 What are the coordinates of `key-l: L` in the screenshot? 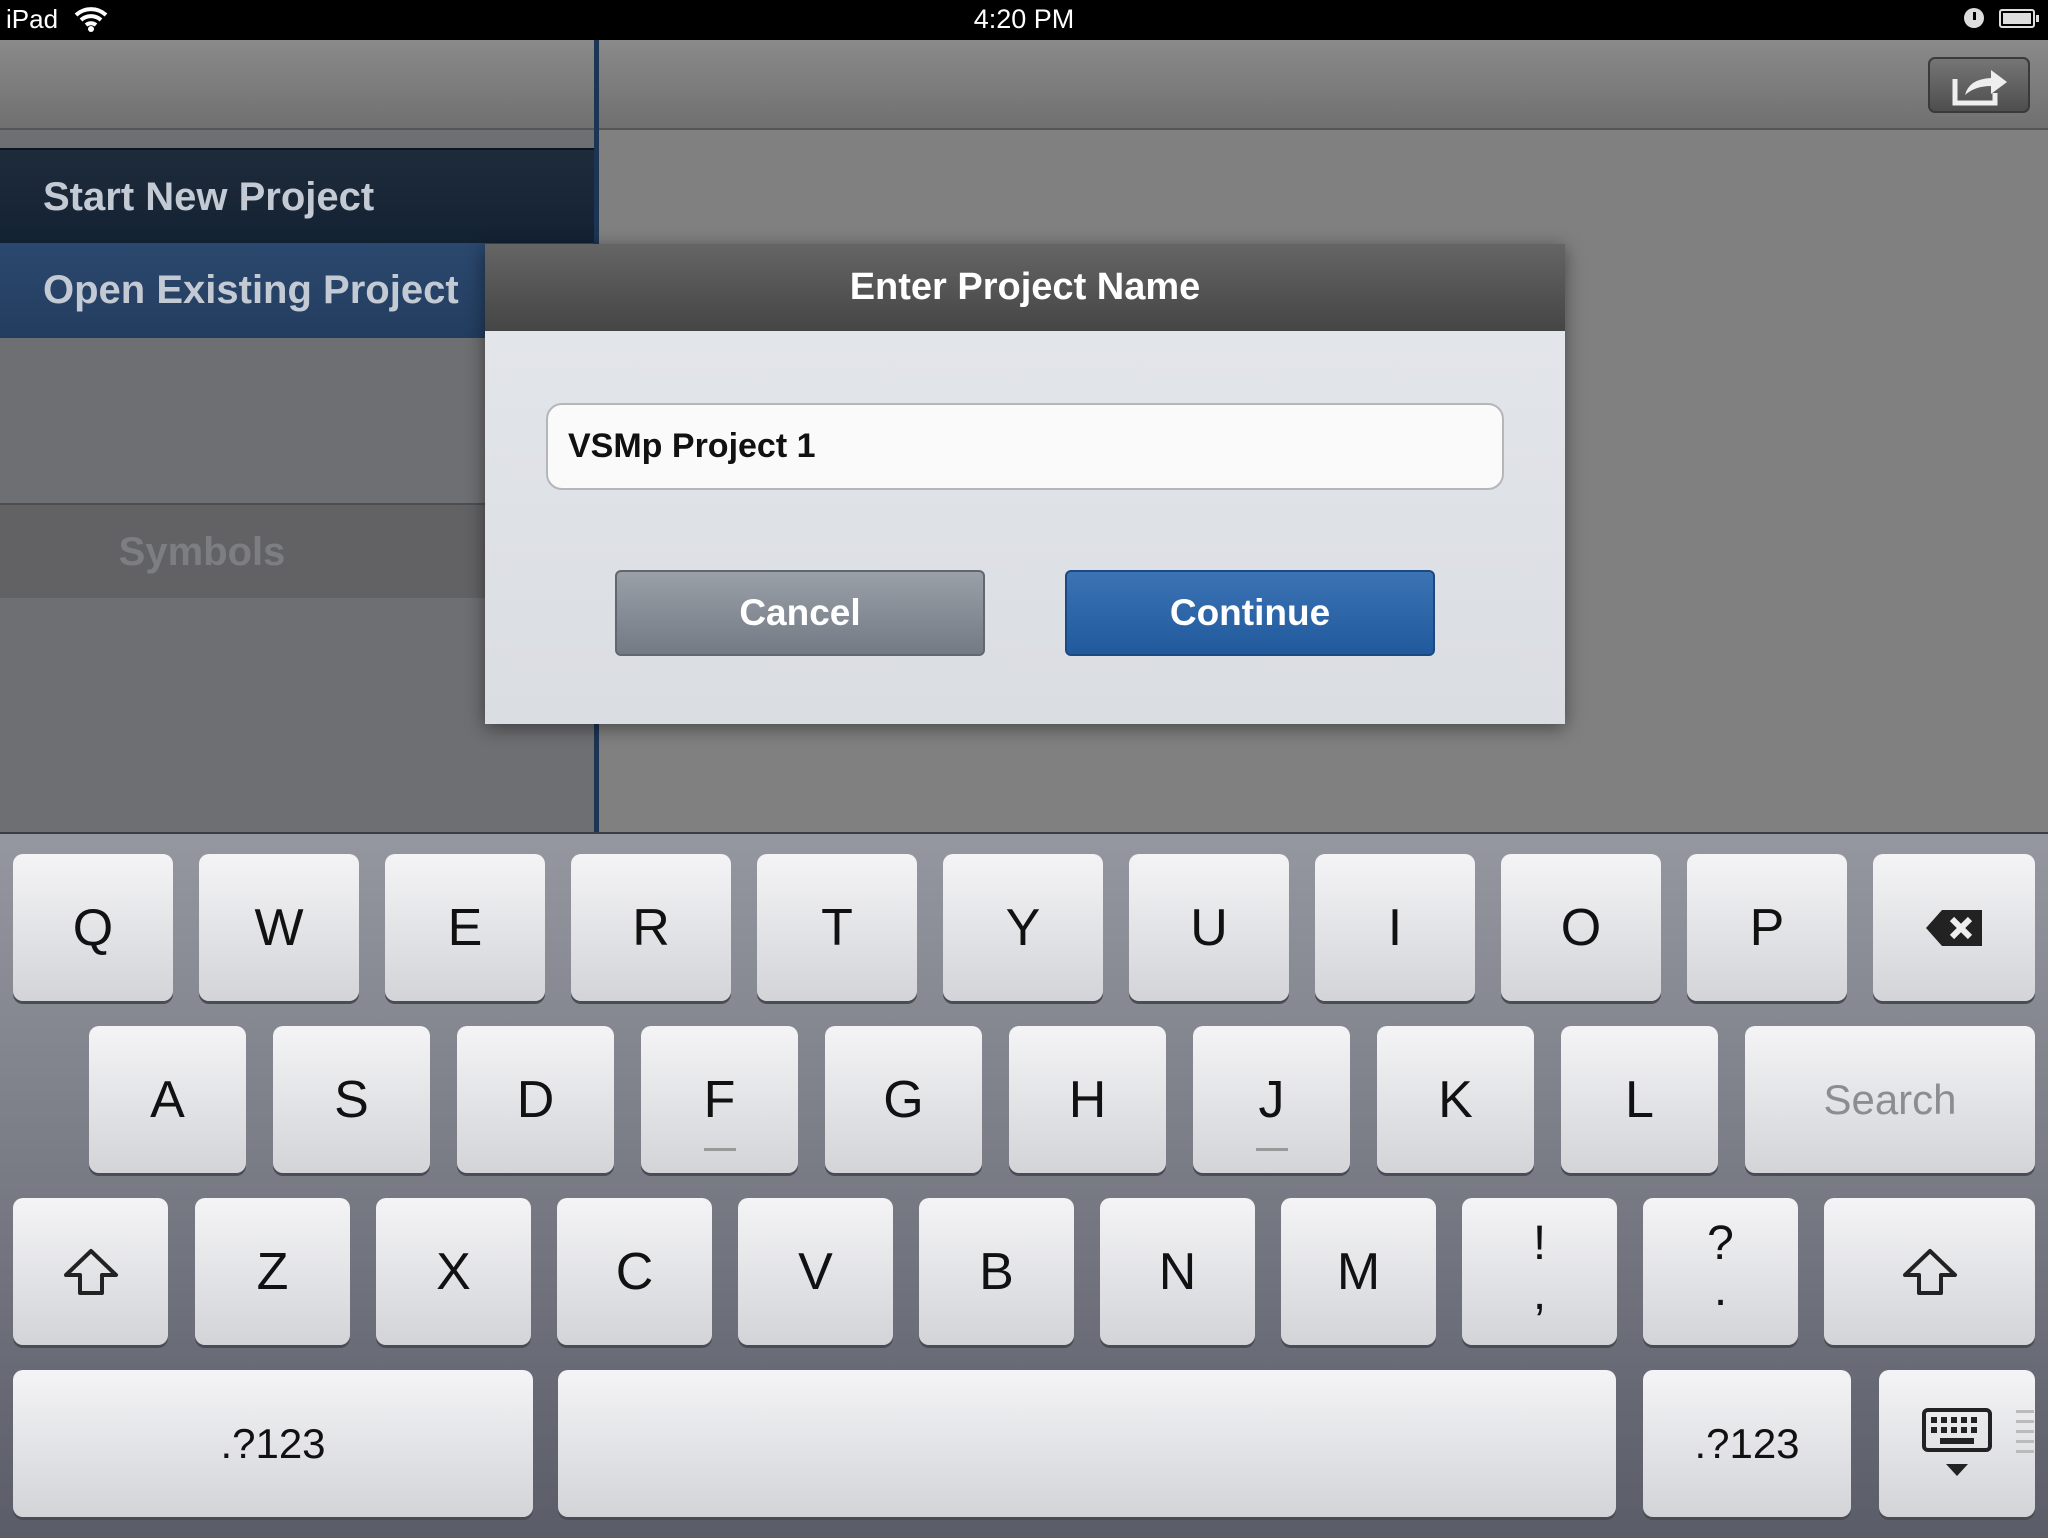 It's located at (1639, 1099).